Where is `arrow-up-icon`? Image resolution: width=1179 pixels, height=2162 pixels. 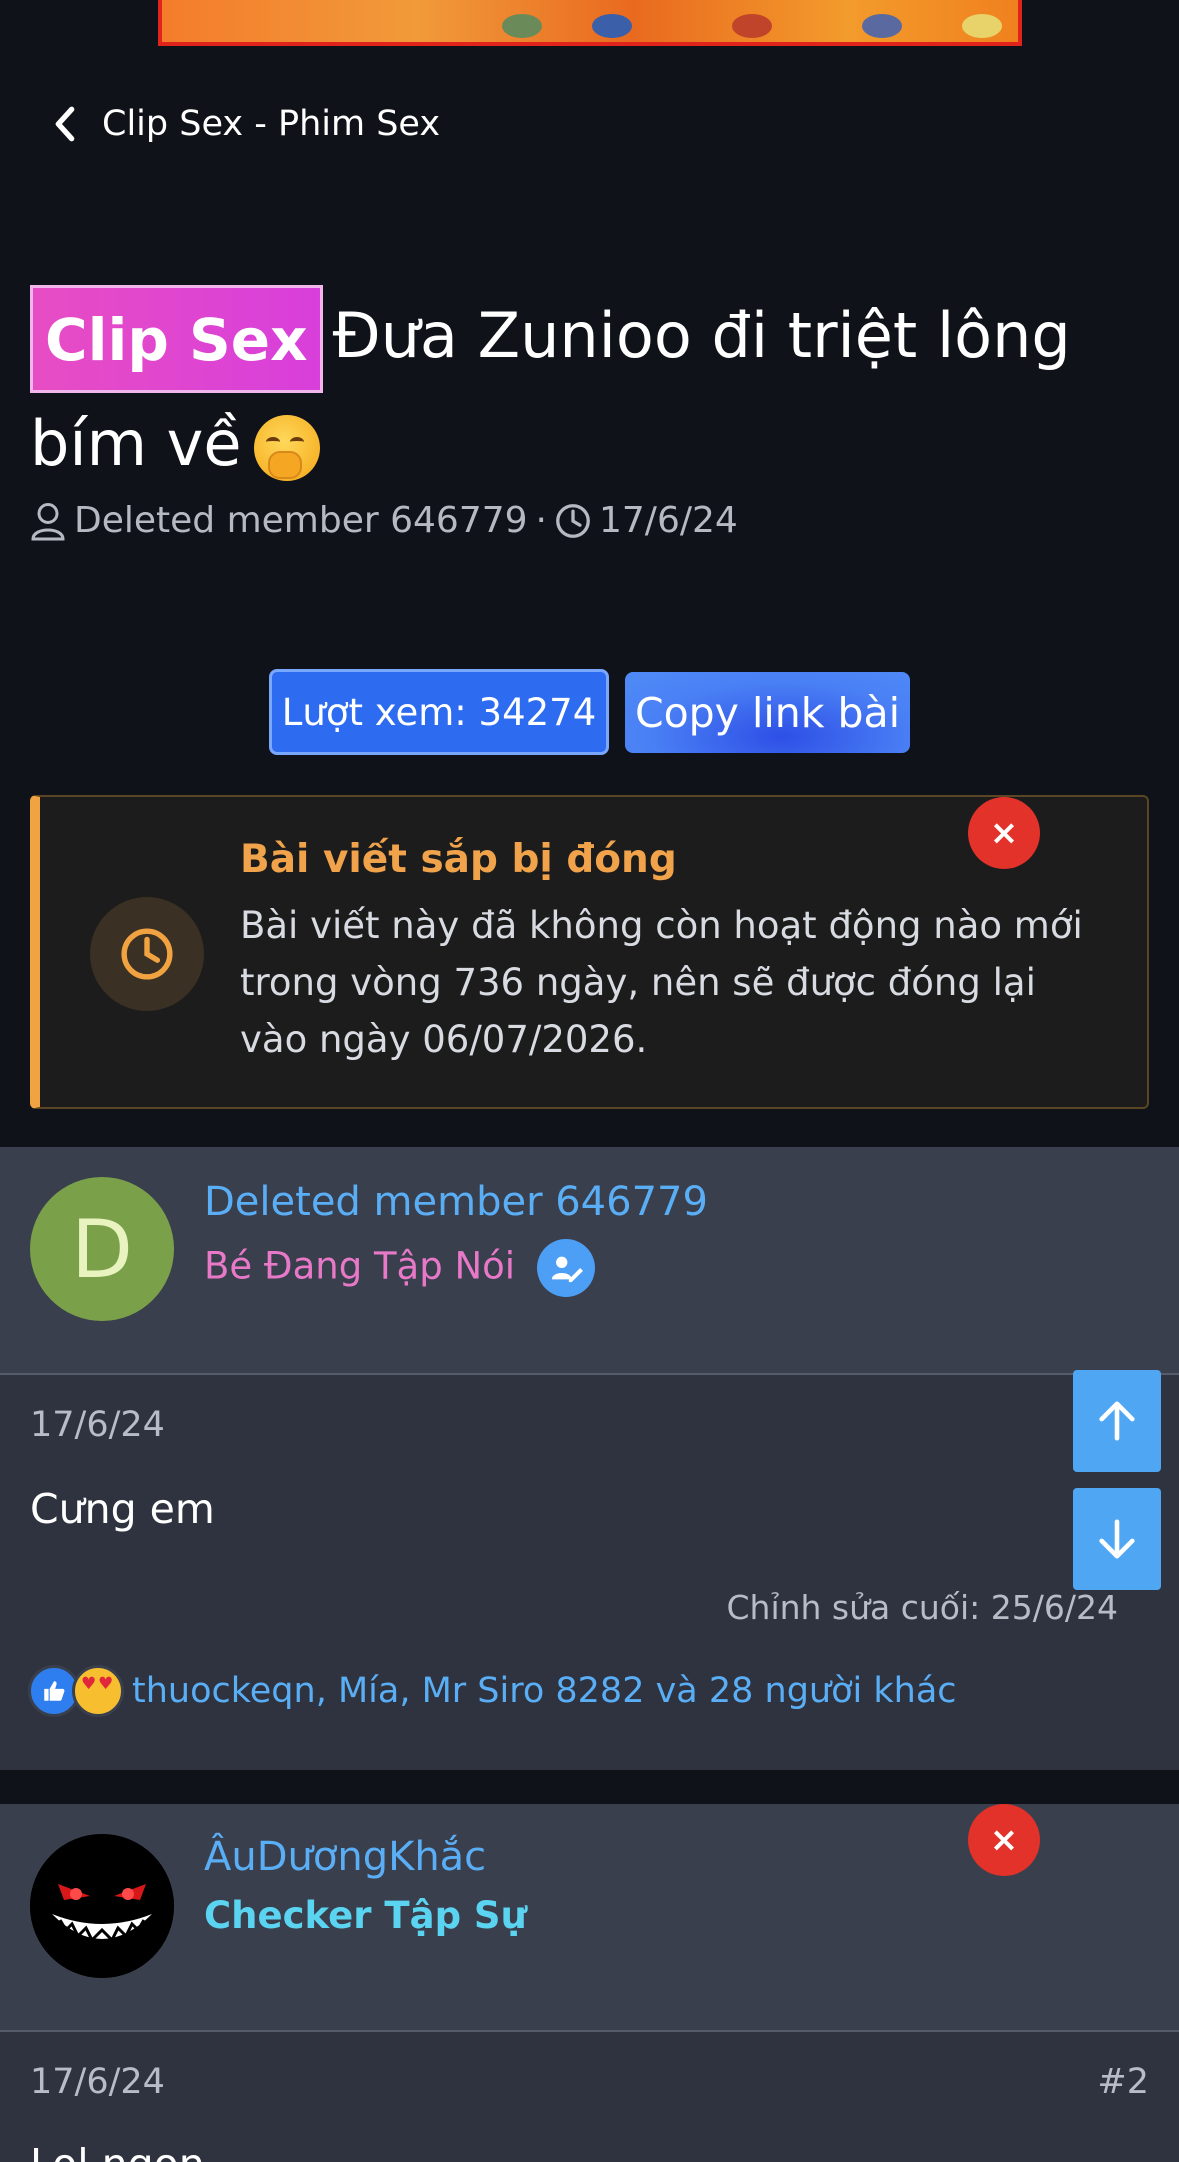
arrow-up-icon is located at coordinates (1117, 1421).